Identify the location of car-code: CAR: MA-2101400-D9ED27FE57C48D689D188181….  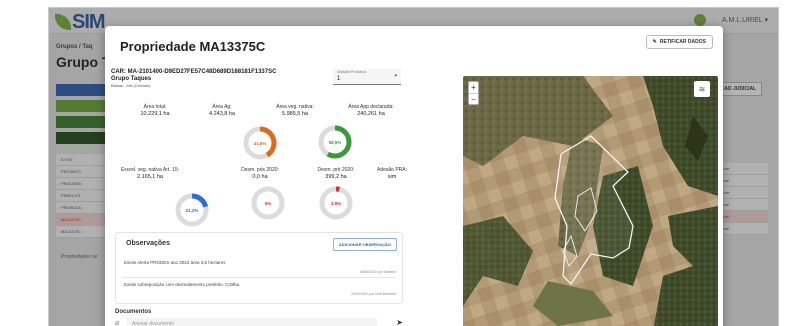
(194, 72).